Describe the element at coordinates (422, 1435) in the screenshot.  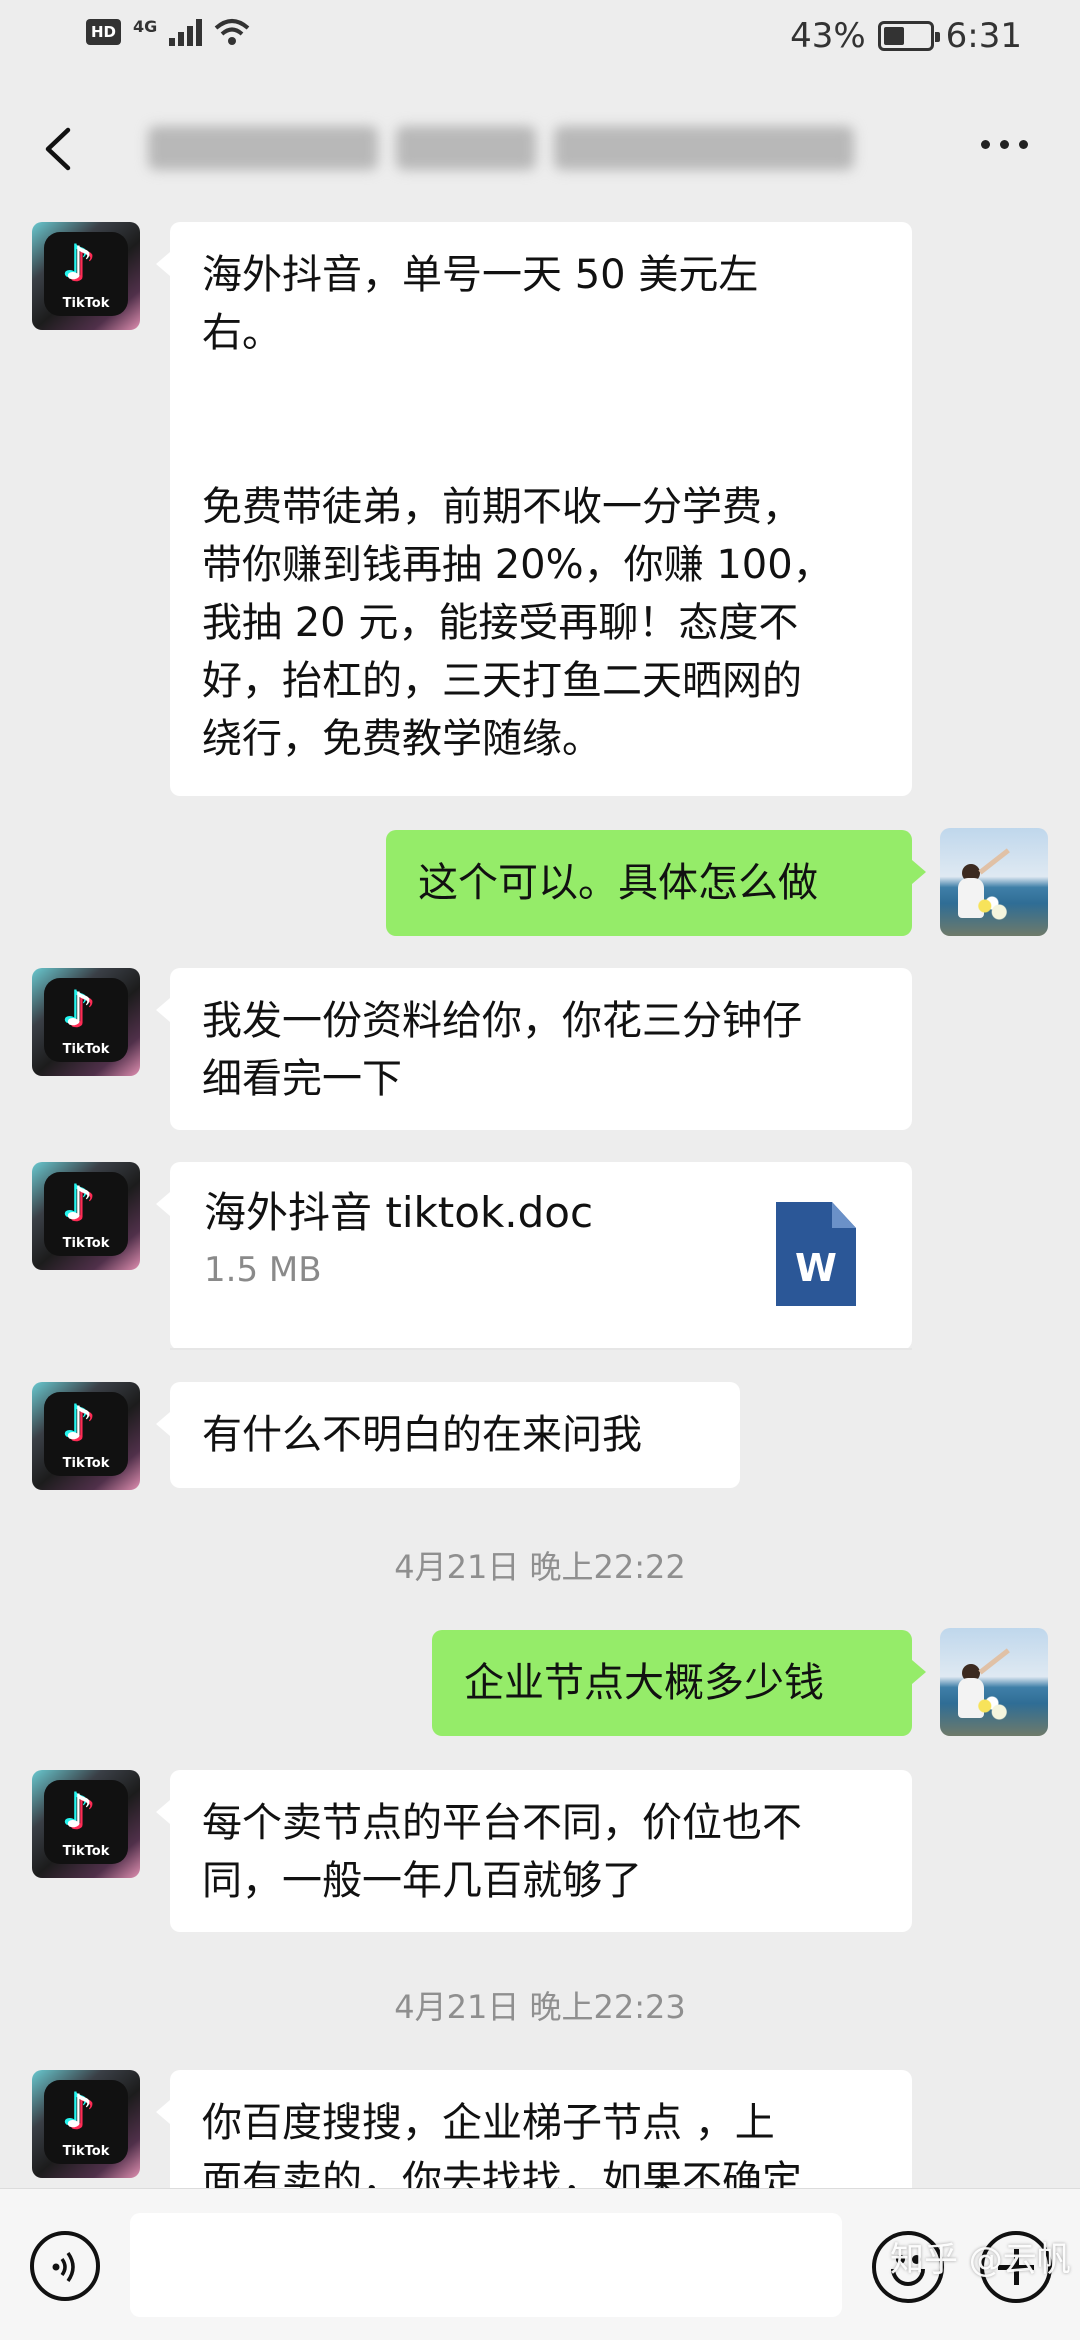
I see `message-text: 有什么不明白的在来问我` at that location.